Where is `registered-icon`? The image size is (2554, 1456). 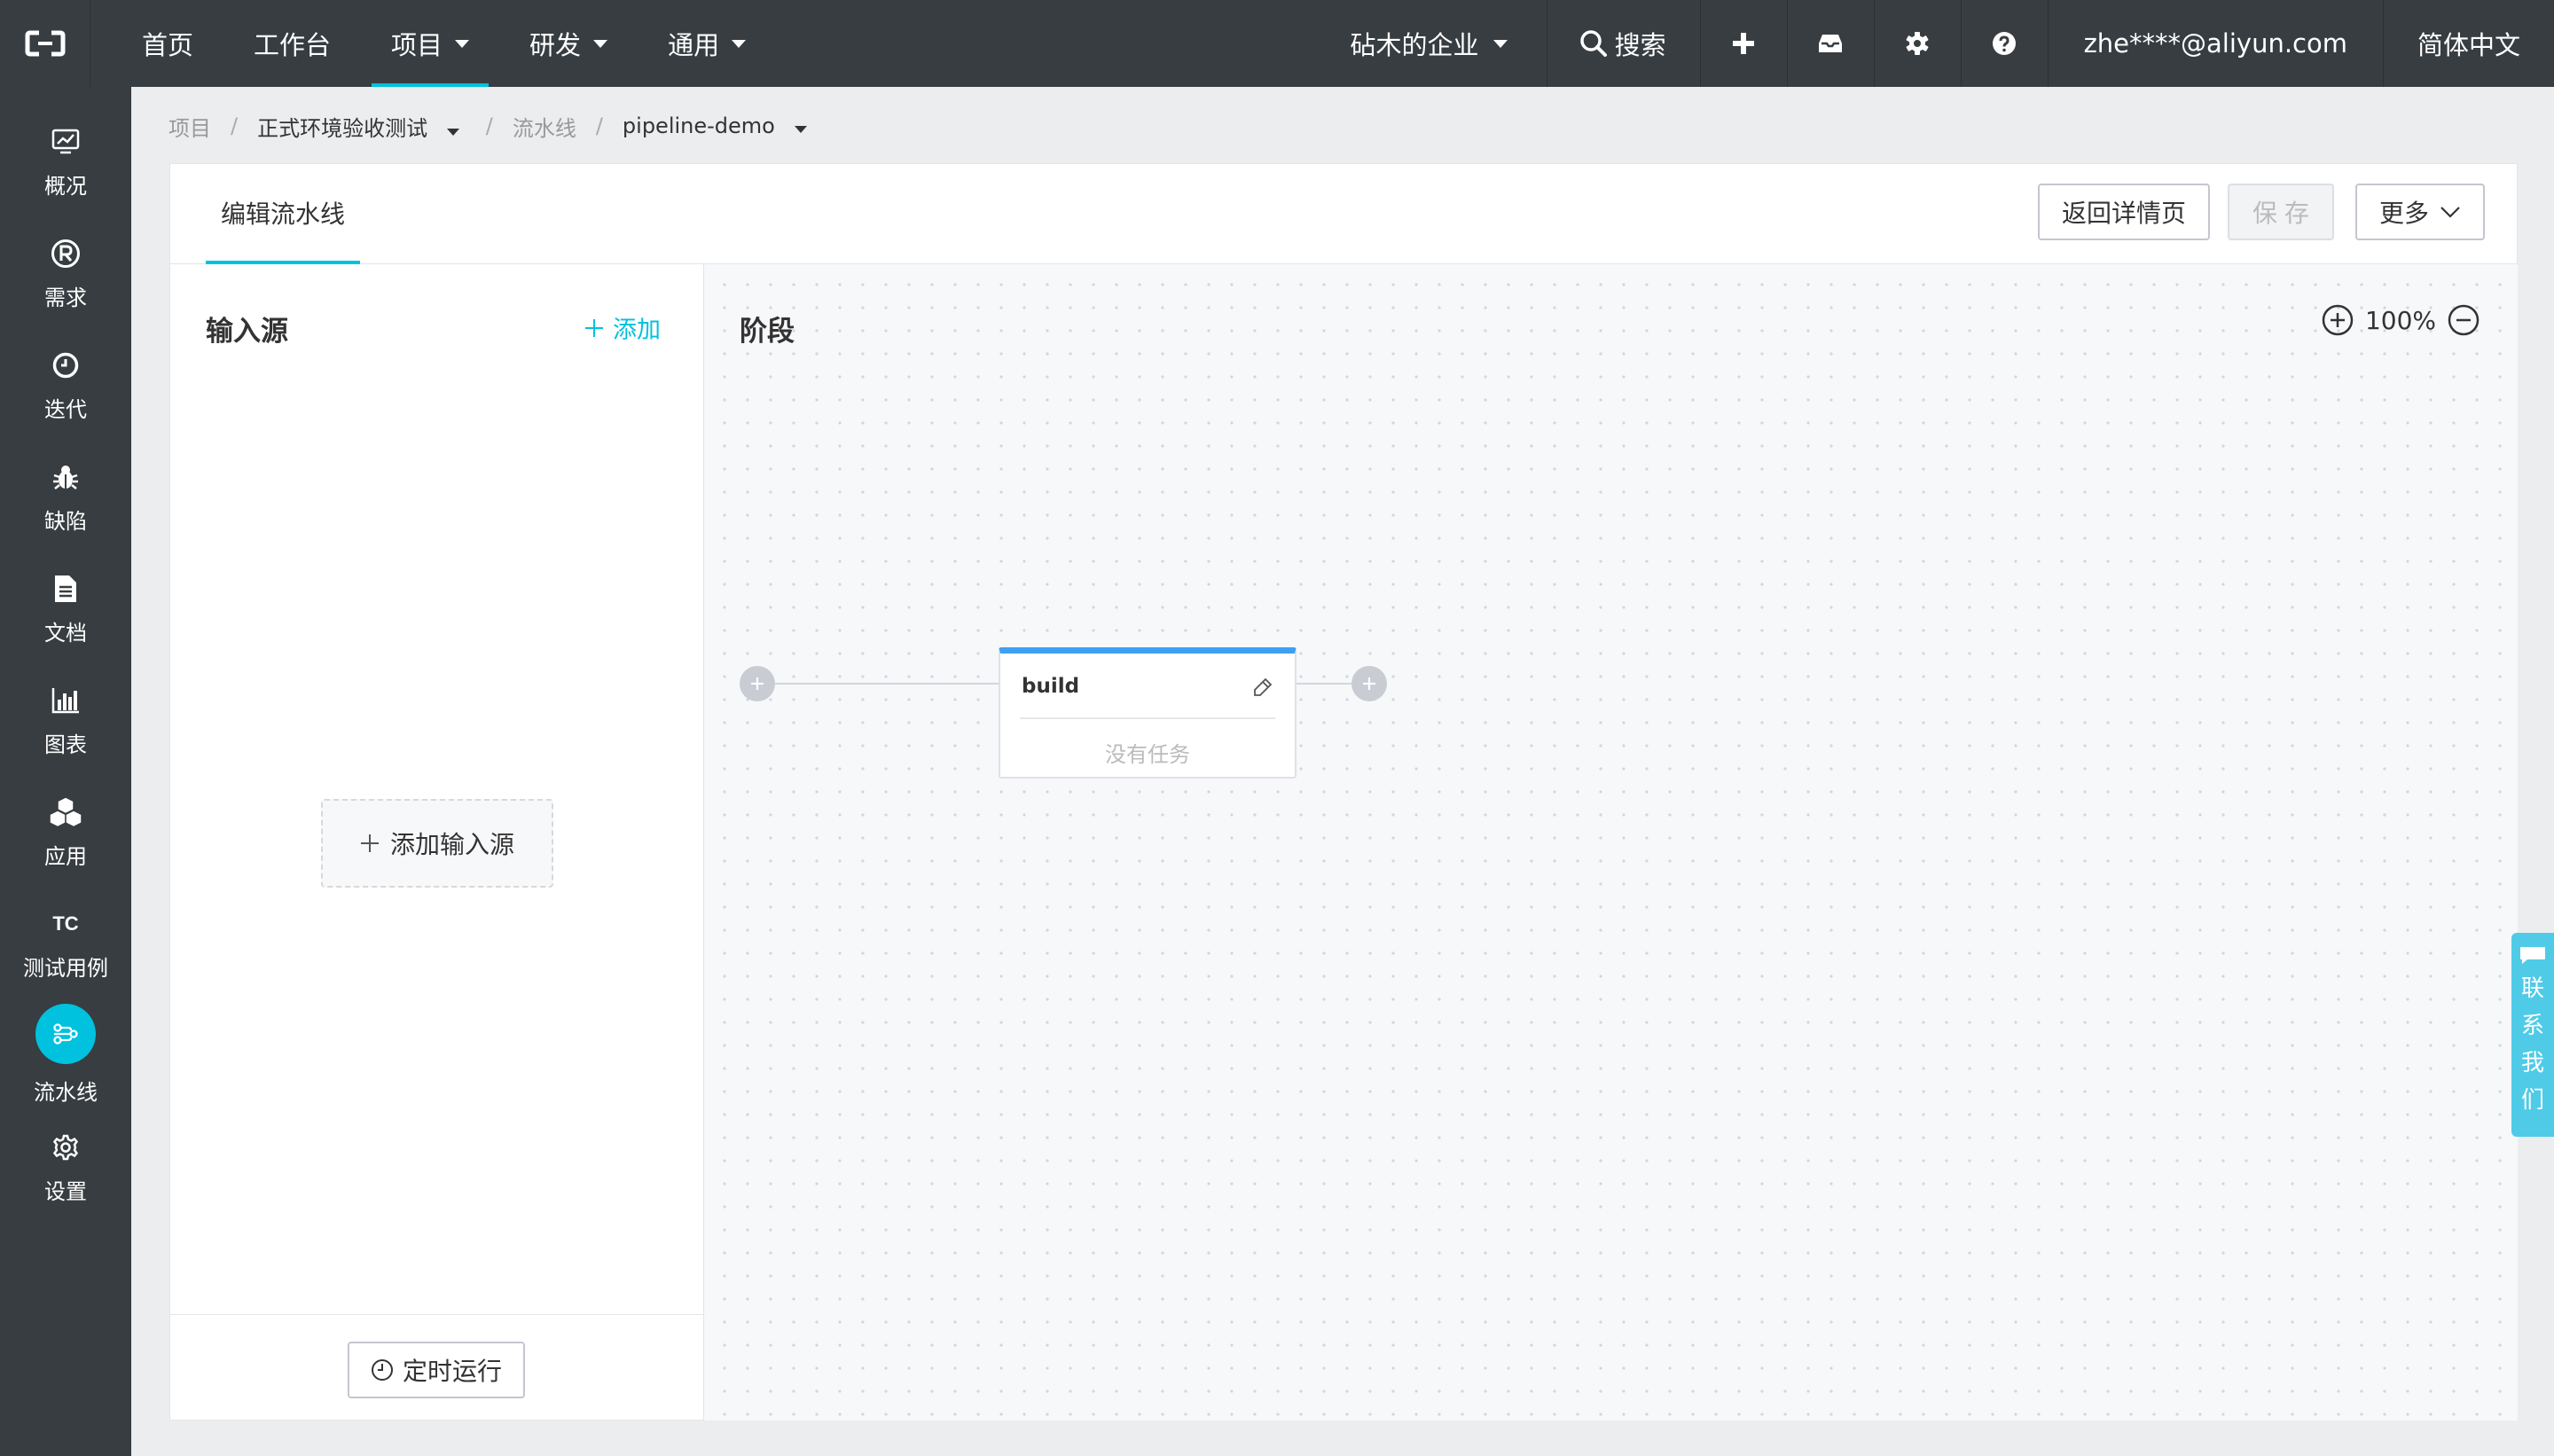
registered-icon is located at coordinates (65, 253).